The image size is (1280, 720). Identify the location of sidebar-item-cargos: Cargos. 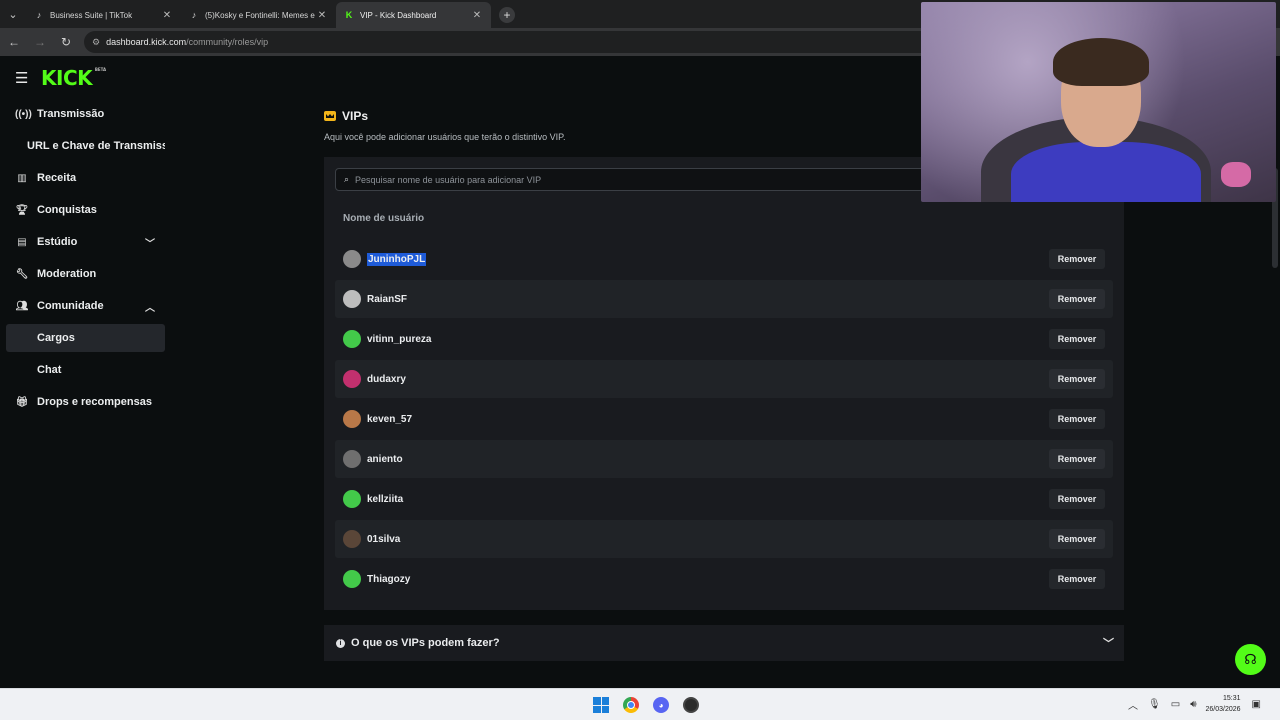
(85, 338).